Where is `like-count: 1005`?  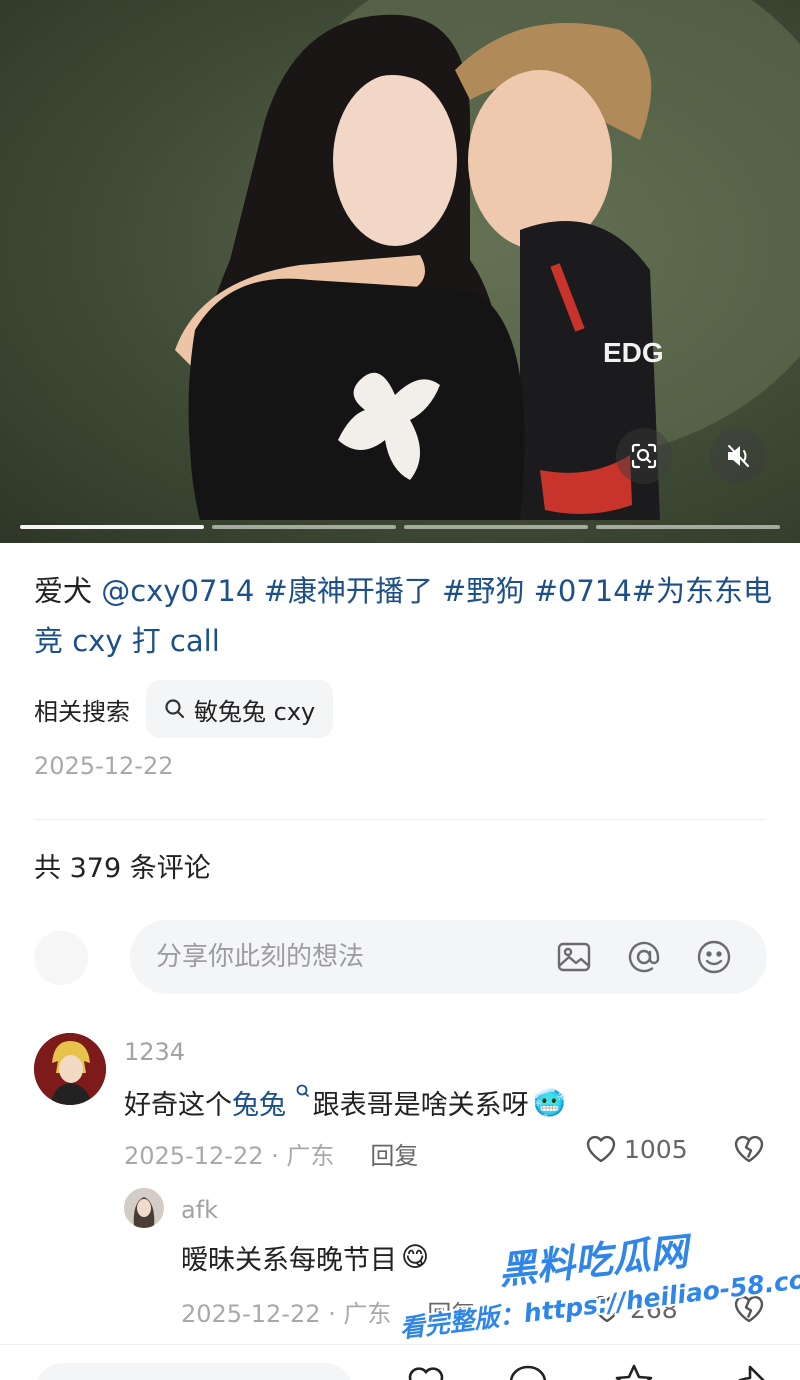 like-count: 1005 is located at coordinates (656, 1149).